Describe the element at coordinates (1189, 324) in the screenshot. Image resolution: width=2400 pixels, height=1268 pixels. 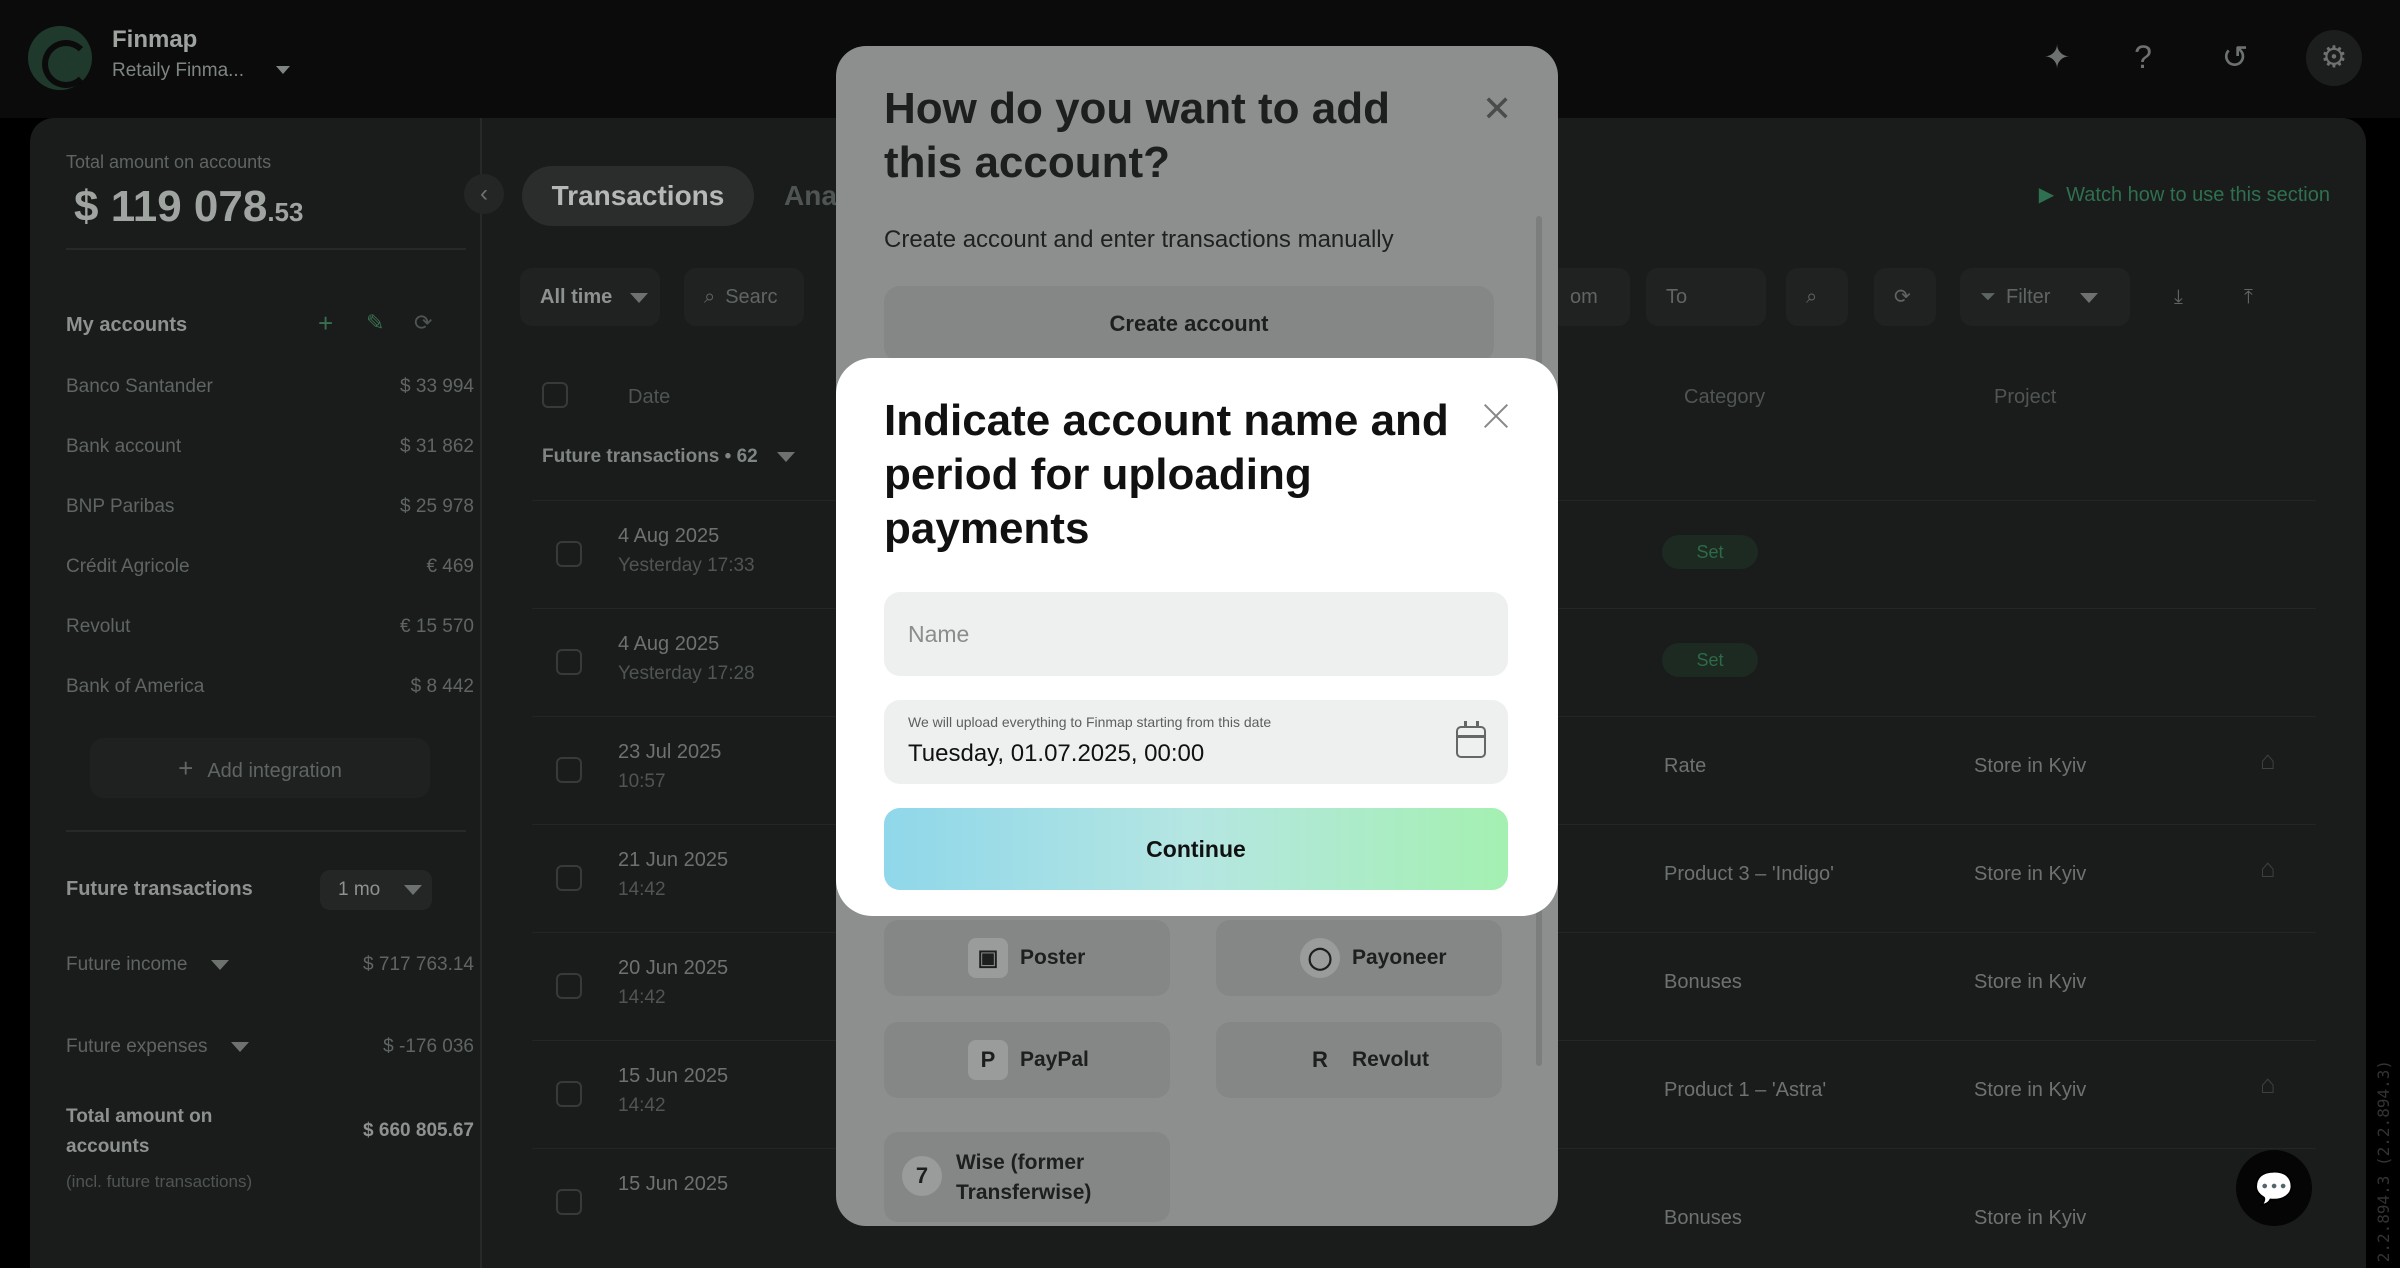
I see `create-account-button: Create account` at that location.